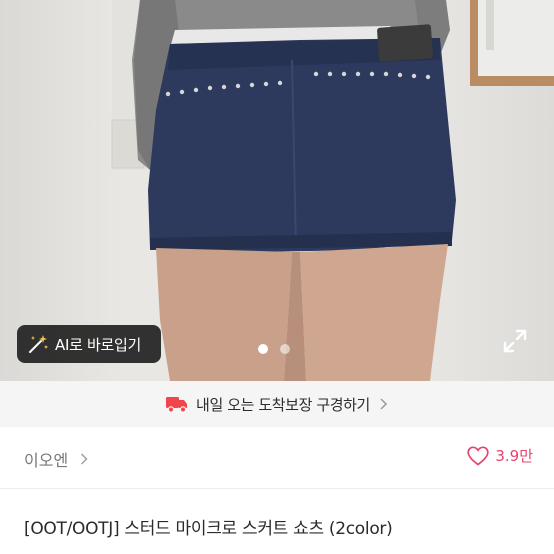 Image resolution: width=554 pixels, height=554 pixels. Describe the element at coordinates (38, 344) in the screenshot. I see `magic-wand-icon` at that location.